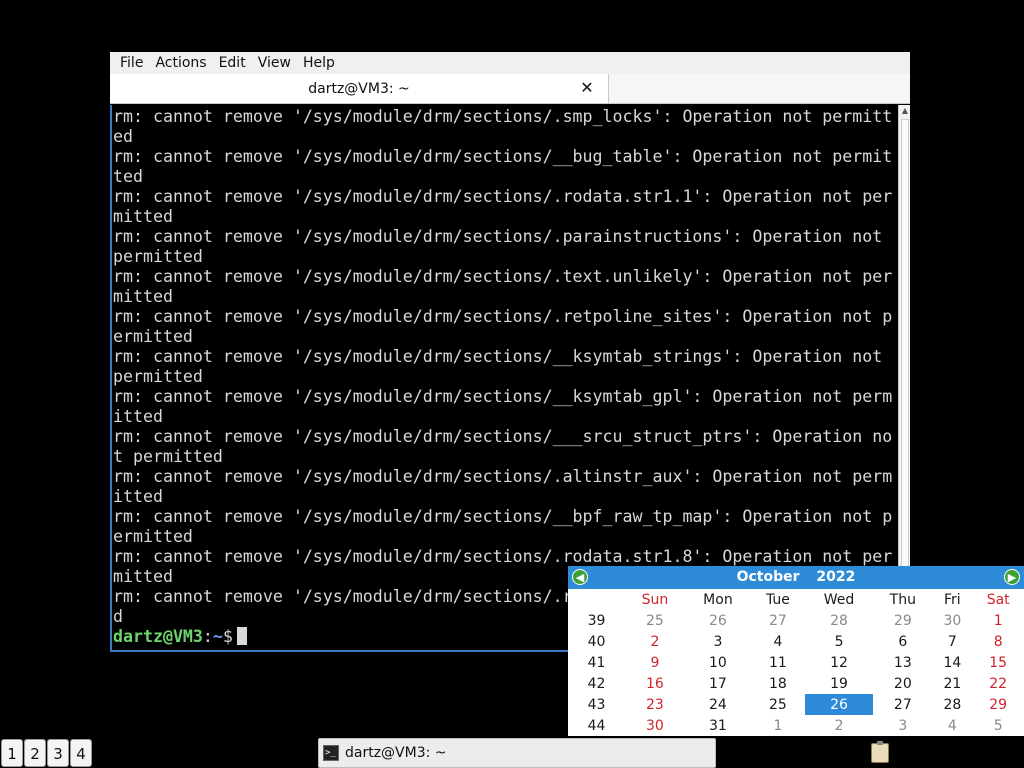 The image size is (1024, 768). Describe the element at coordinates (718, 662) in the screenshot. I see `calendar-day: 10` at that location.